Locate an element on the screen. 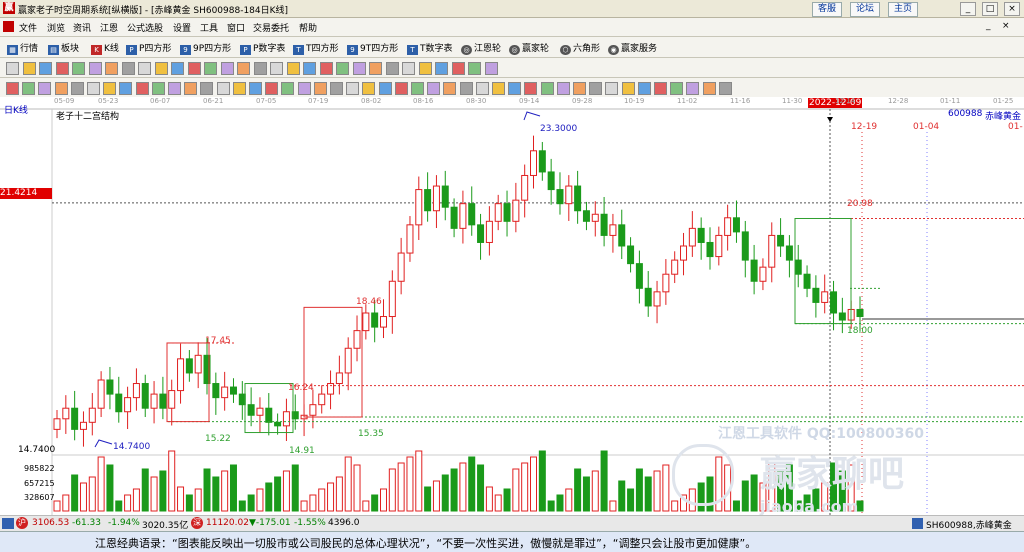 The image size is (1024, 552). menu-formula: 公式选股 is located at coordinates (145, 27).